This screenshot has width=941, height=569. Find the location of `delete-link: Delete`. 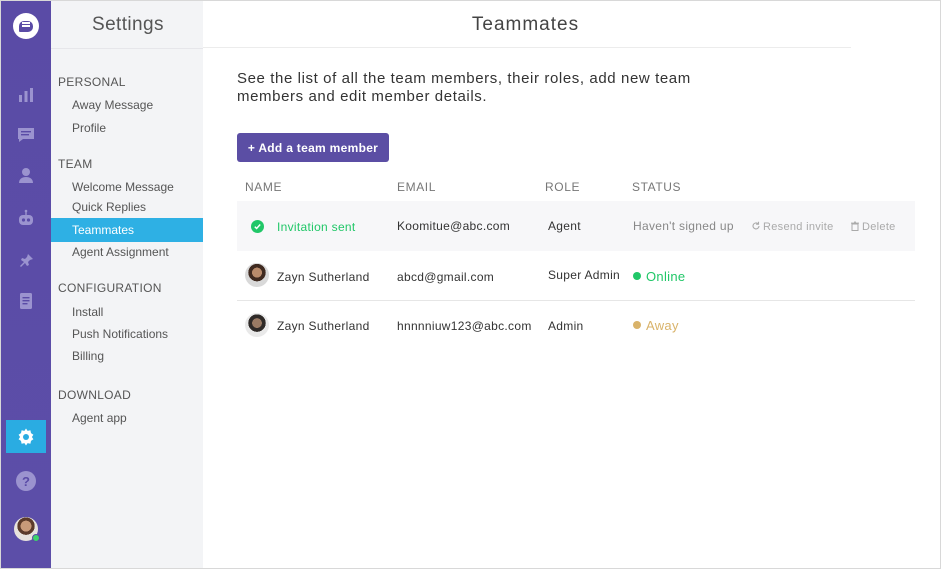

delete-link: Delete is located at coordinates (873, 227).